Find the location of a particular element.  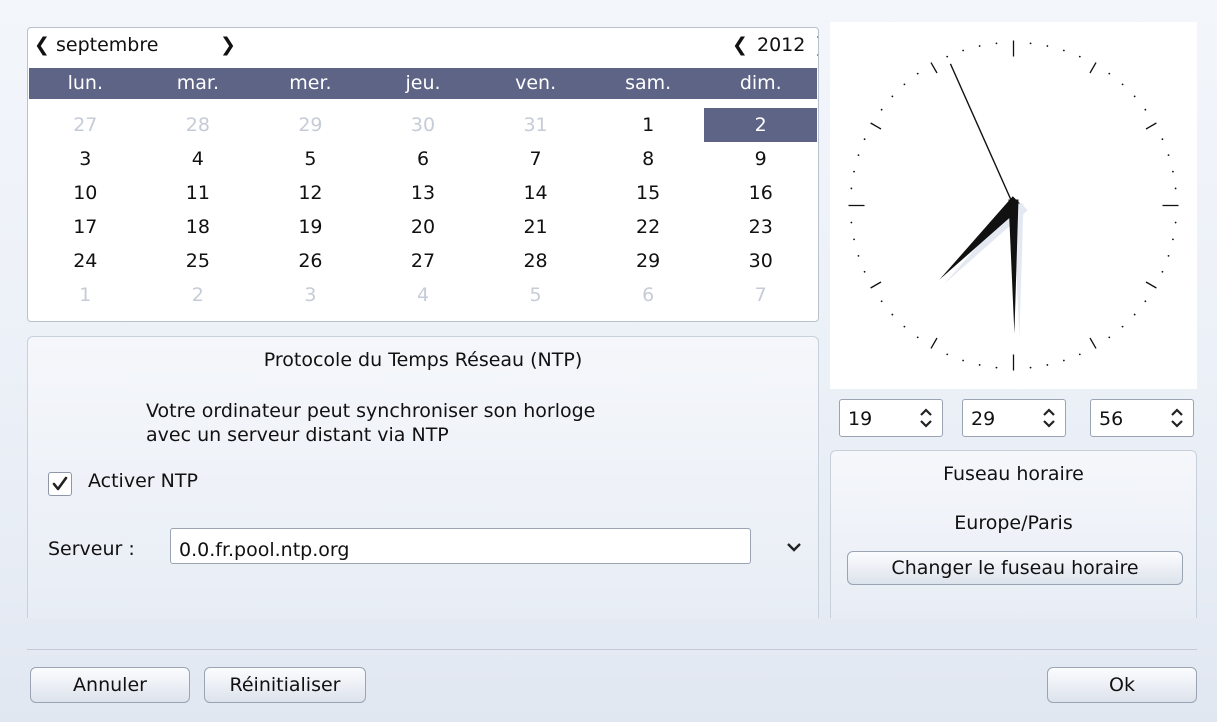

previous-month-chevron-left-icon: ❮ is located at coordinates (42, 45).